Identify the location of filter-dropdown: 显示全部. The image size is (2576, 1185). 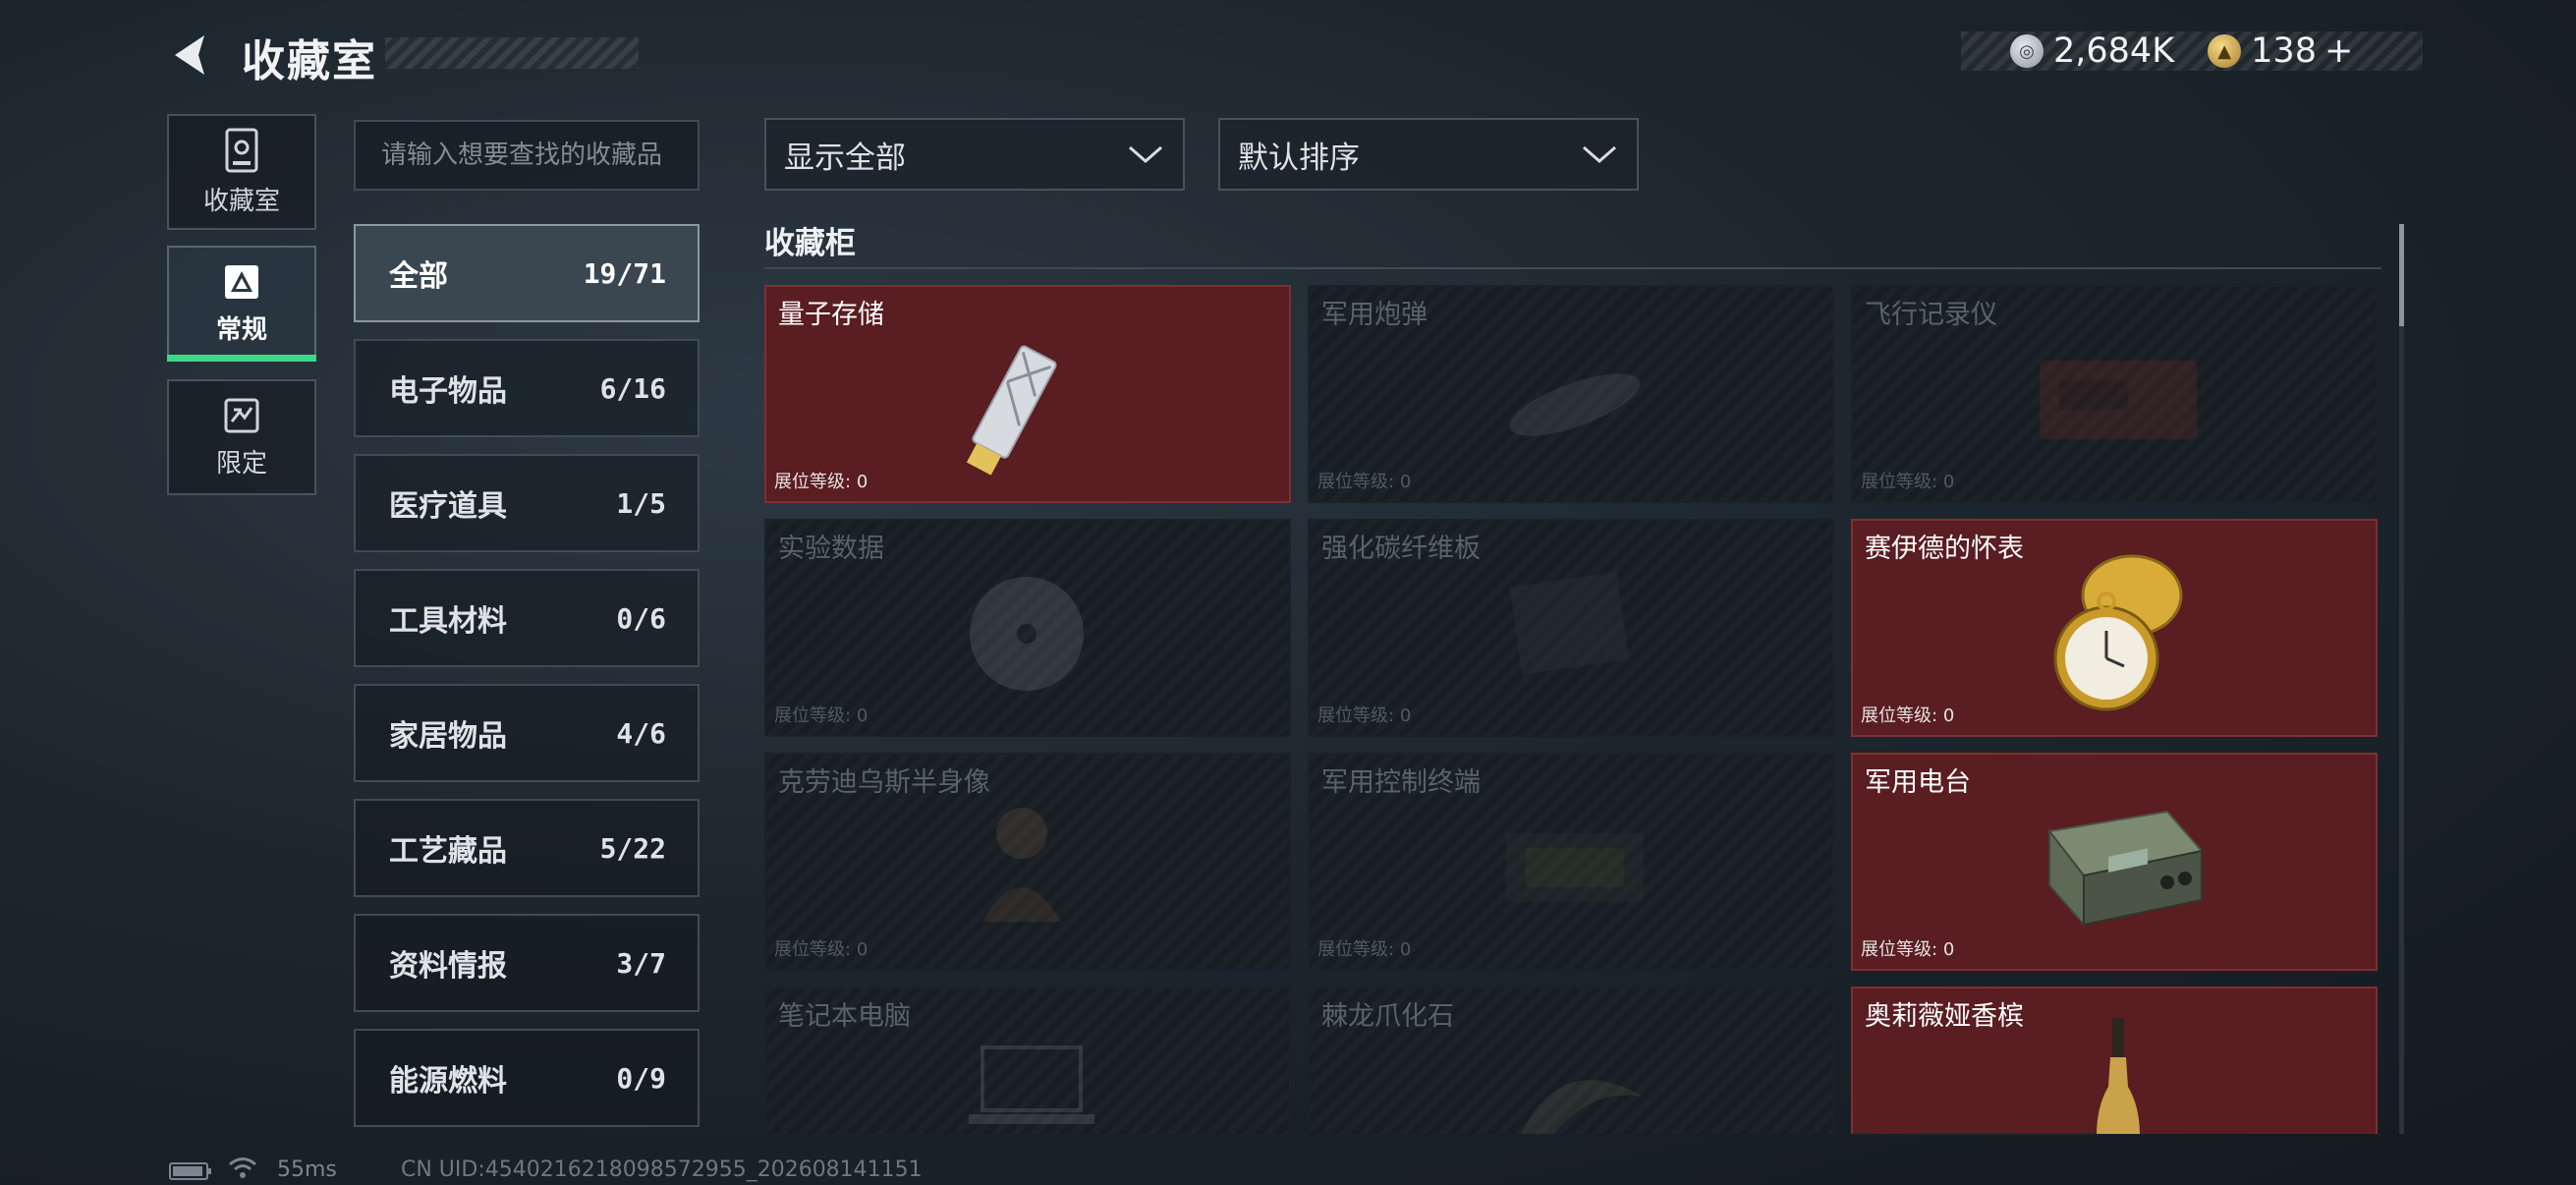
(974, 154).